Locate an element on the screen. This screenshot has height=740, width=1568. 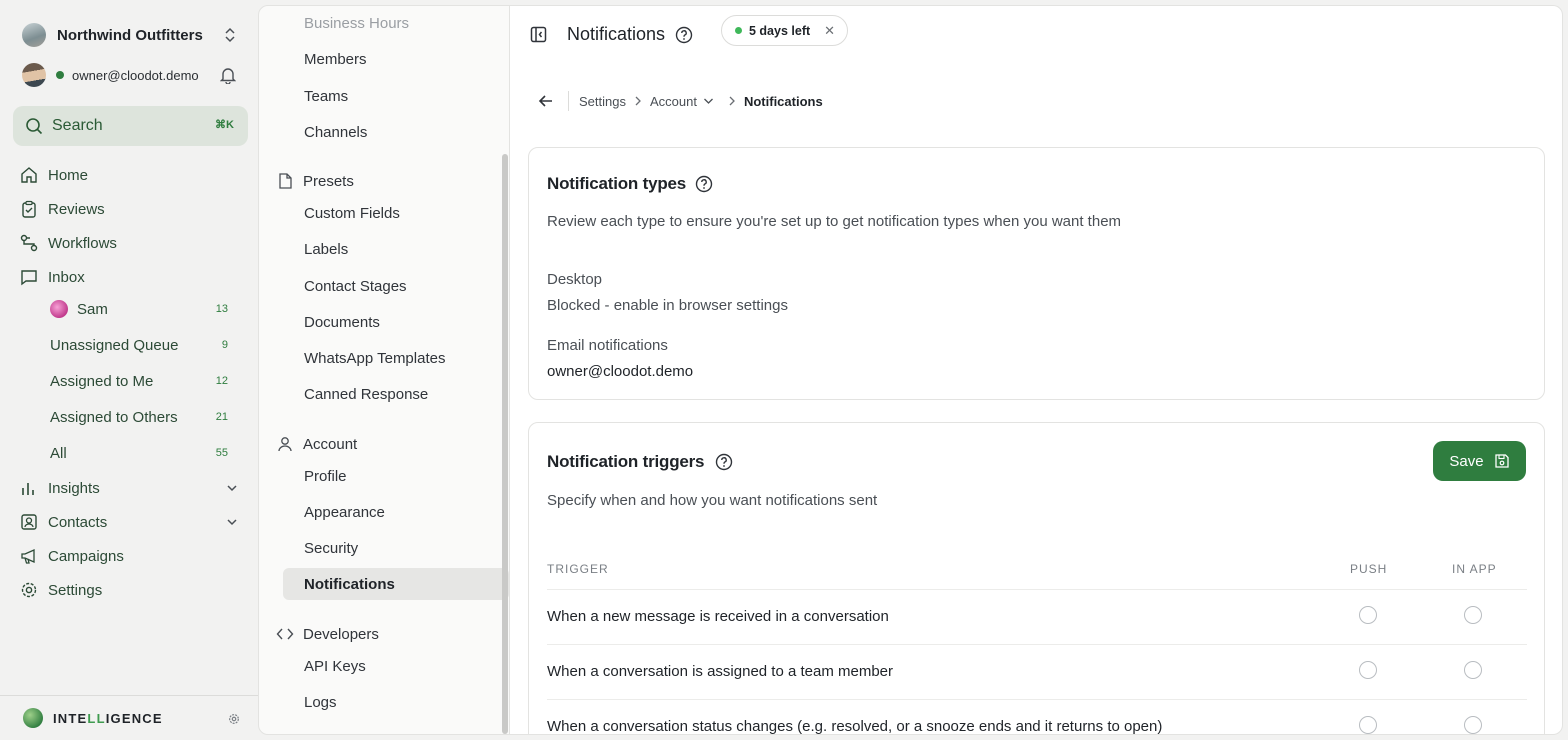
search-button: Search ⌘K is located at coordinates (130, 126).